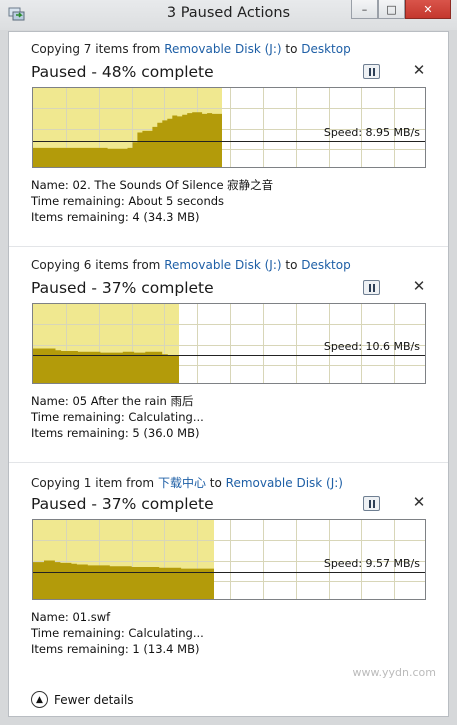  Describe the element at coordinates (112, 401) in the screenshot. I see `file-name: Name: 05 After the rain 雨后` at that location.